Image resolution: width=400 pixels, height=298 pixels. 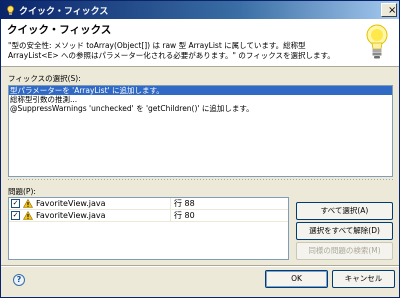 I want to click on cancel-button: キャンセル, so click(x=363, y=279).